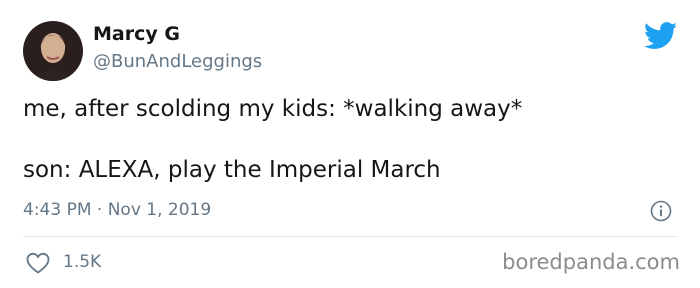 The height and width of the screenshot is (288, 700). What do you see at coordinates (53, 51) in the screenshot?
I see `avatar` at bounding box center [53, 51].